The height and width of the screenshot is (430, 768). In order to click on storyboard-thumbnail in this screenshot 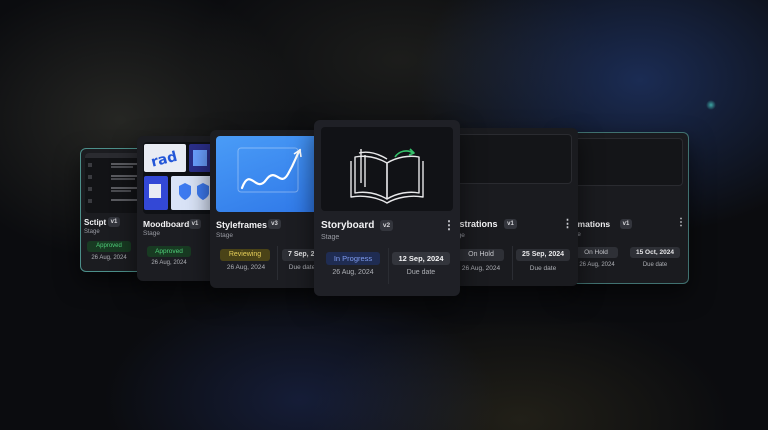, I will do `click(387, 169)`.